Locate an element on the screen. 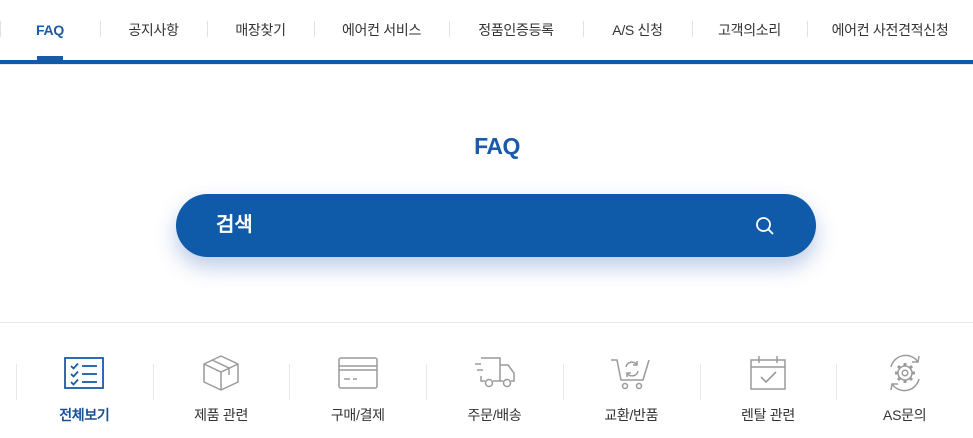  search-input is located at coordinates (476, 225).